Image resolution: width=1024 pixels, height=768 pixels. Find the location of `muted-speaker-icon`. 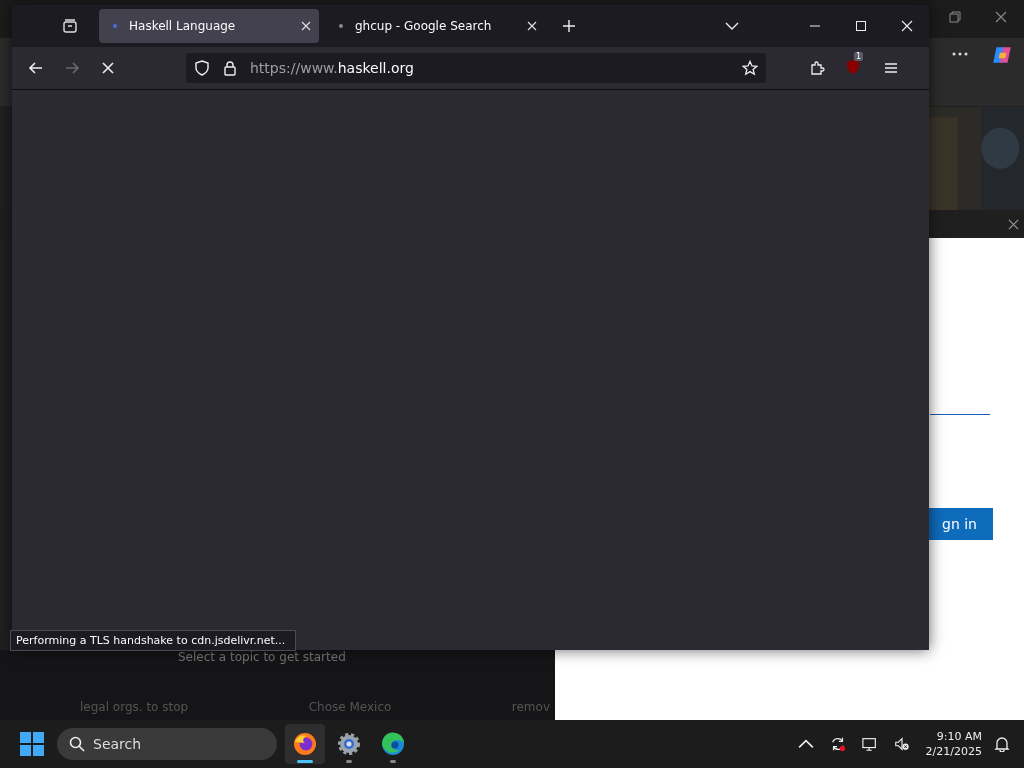

muted-speaker-icon is located at coordinates (901, 744).